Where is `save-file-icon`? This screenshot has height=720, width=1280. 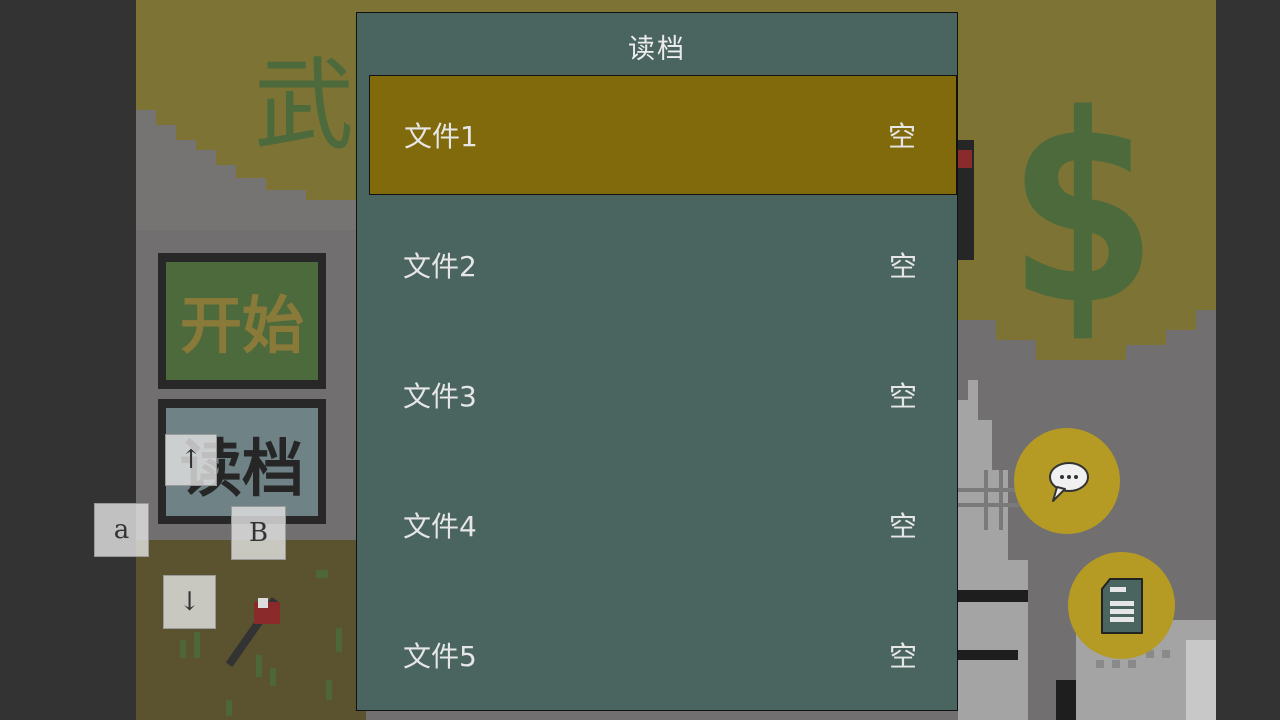 save-file-icon is located at coordinates (1121, 605).